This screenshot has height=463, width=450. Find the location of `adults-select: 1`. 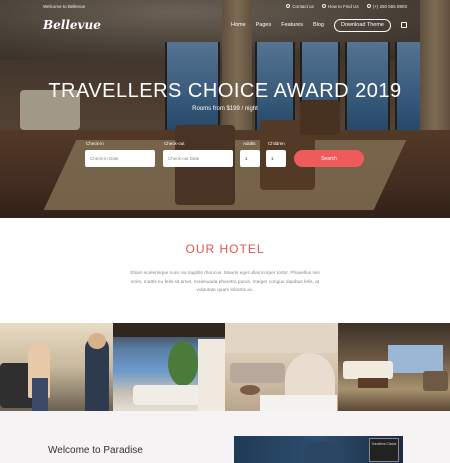

adults-select: 1 is located at coordinates (250, 158).